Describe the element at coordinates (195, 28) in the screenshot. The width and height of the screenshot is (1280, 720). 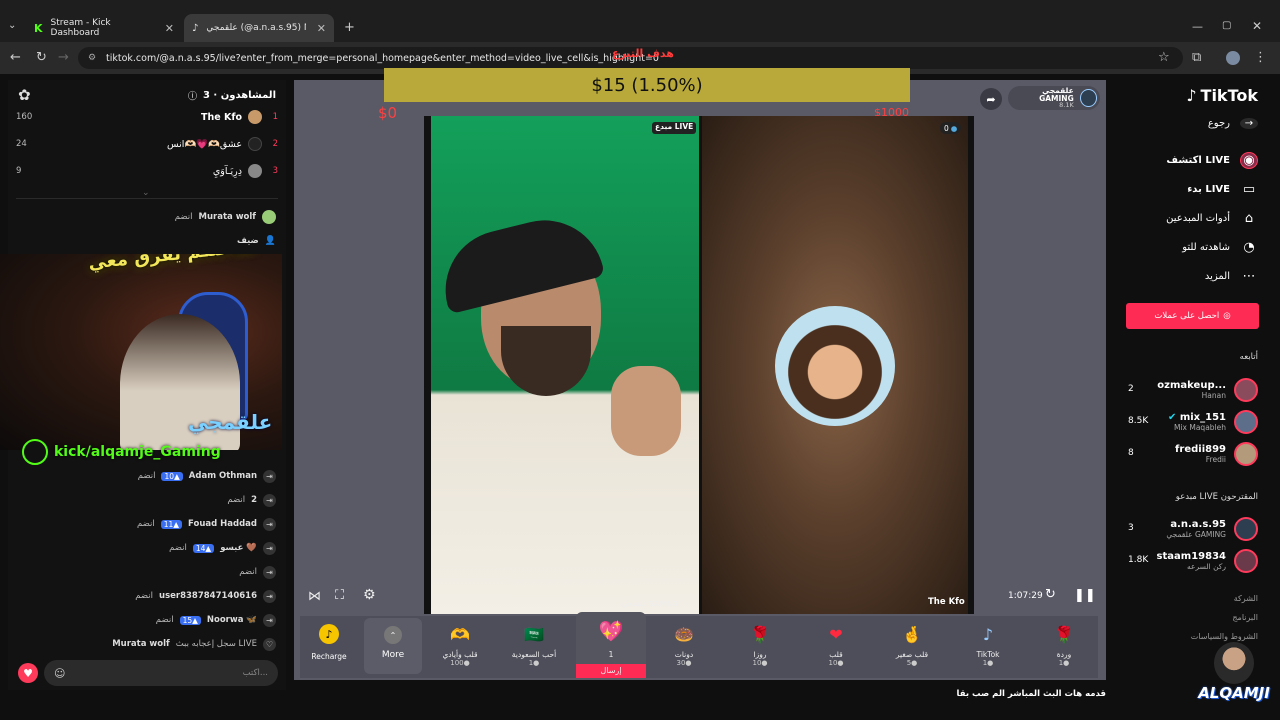
I see `tiktok-icon: ♪` at that location.